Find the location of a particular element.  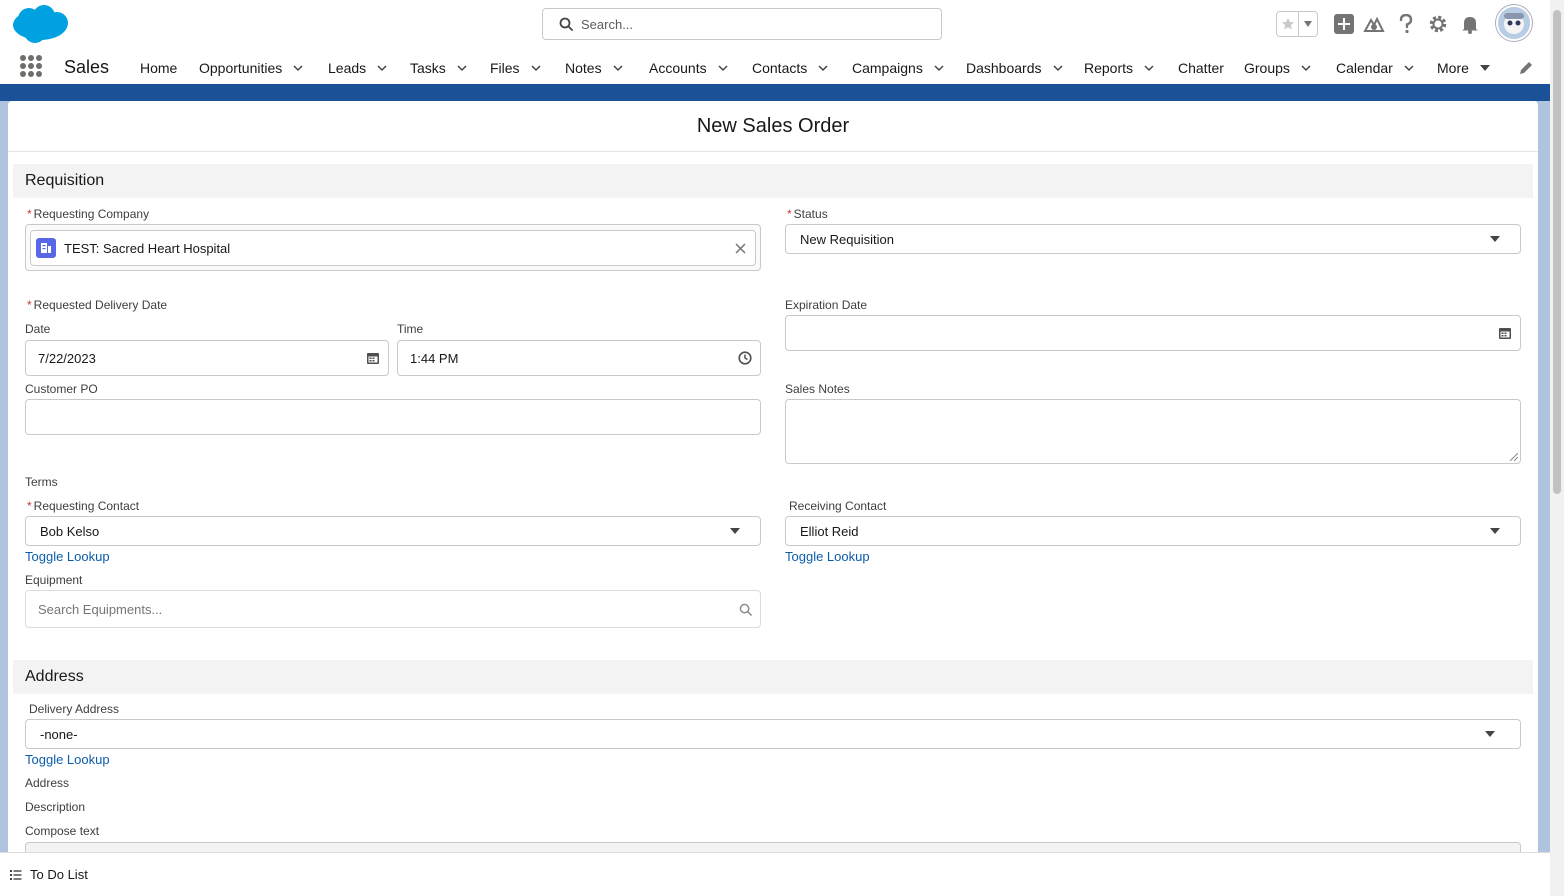

nav-item-label: Tasks is located at coordinates (428, 68).